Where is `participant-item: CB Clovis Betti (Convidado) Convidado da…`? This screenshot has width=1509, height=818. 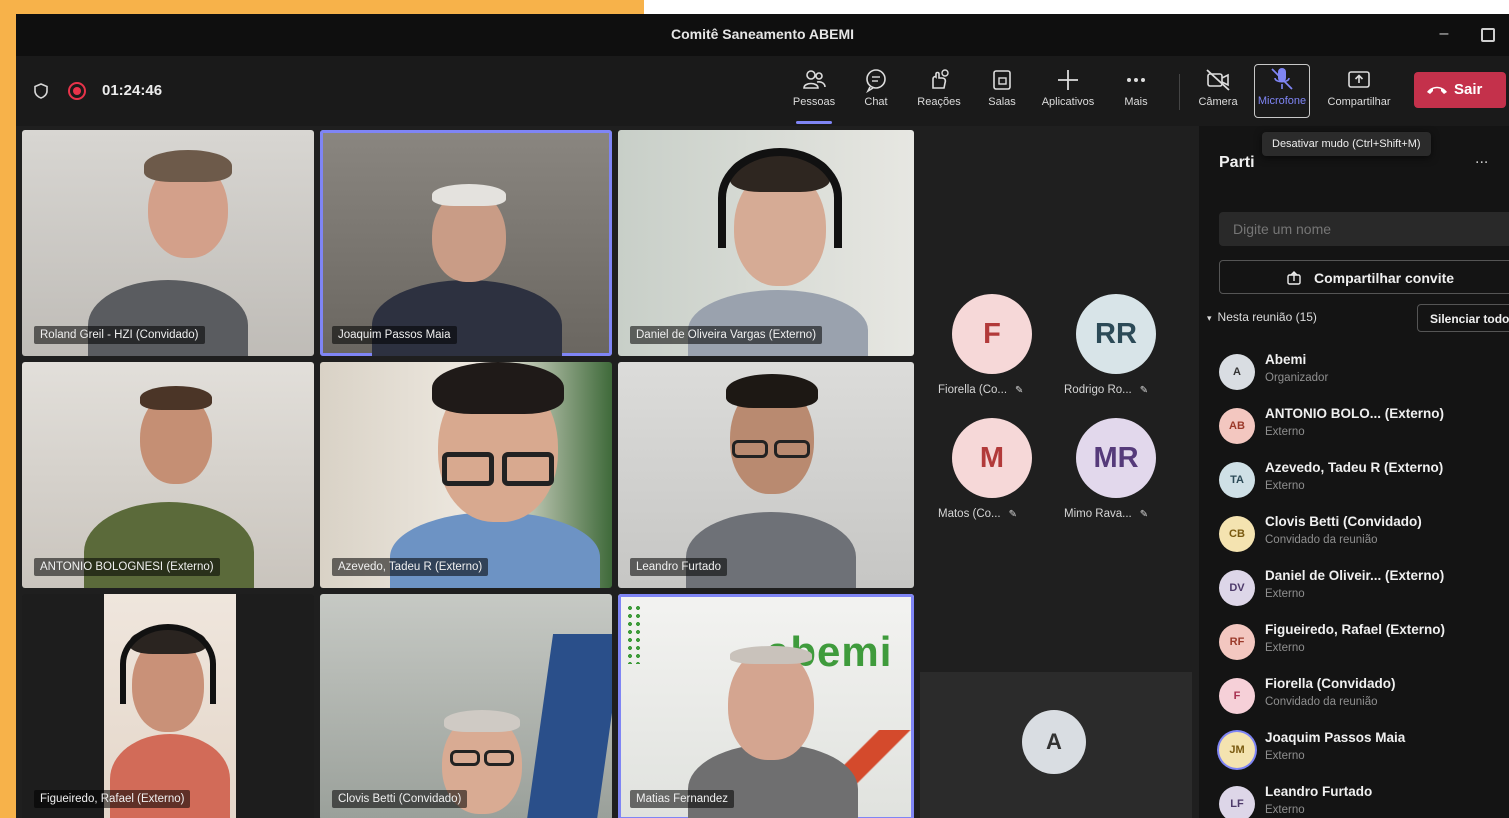
participant-item: CB Clovis Betti (Convidado) Convidado da… is located at coordinates (1364, 537).